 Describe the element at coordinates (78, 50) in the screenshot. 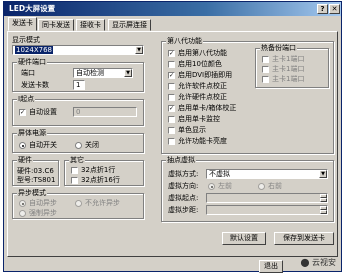

I see `display-mode-select: 1024X768 ▼` at that location.